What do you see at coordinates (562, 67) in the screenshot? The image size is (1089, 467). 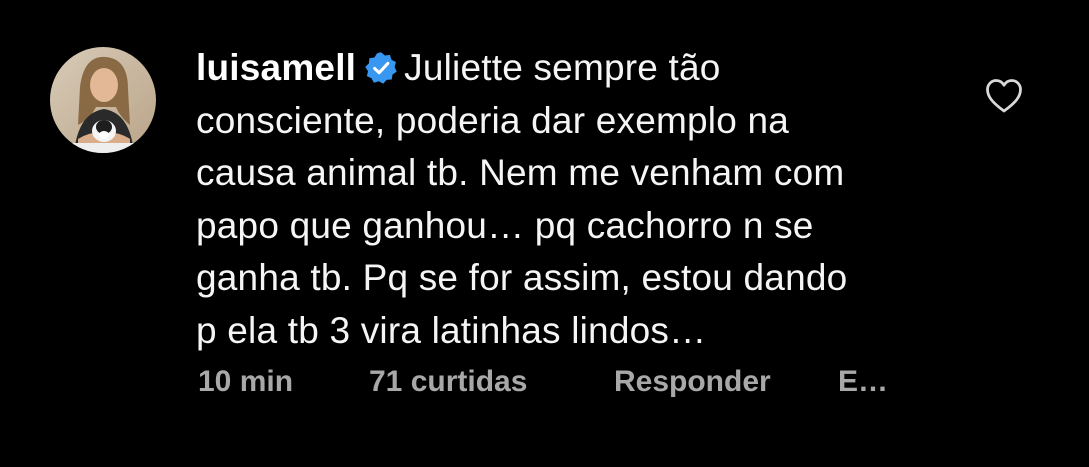 I see `comment-line-1: Juliette sempre tão` at bounding box center [562, 67].